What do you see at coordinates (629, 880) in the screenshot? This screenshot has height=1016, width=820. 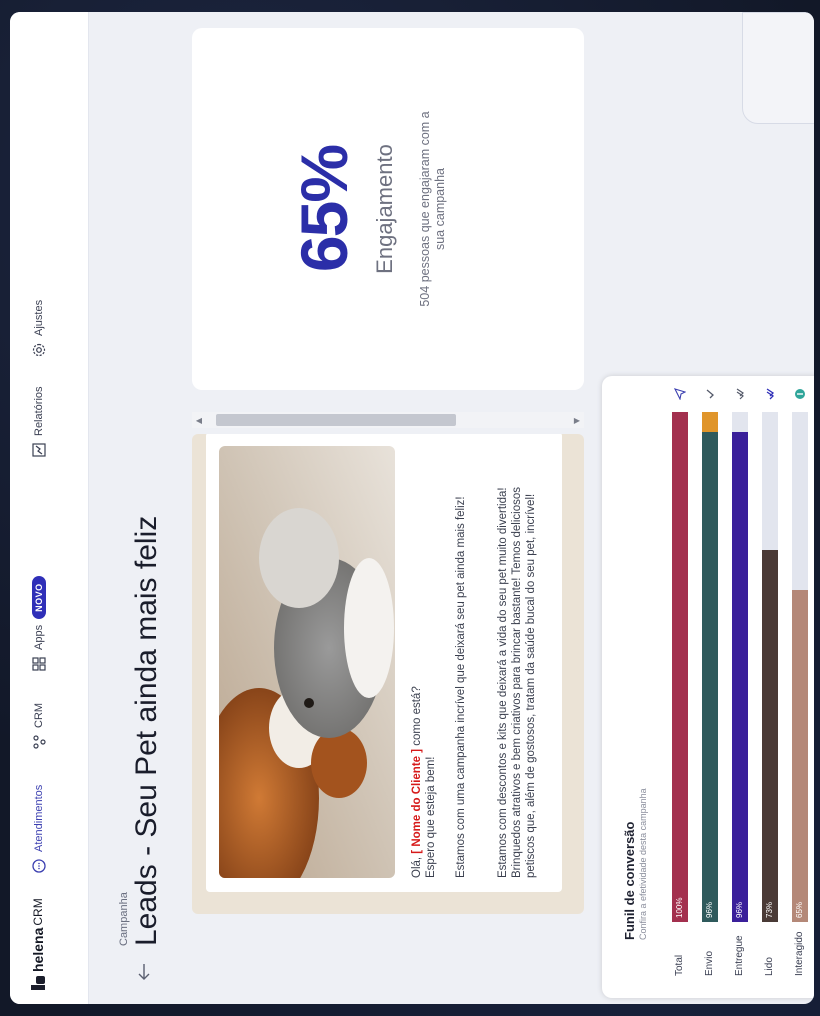 I see `funnel-title: Funil de conversão` at bounding box center [629, 880].